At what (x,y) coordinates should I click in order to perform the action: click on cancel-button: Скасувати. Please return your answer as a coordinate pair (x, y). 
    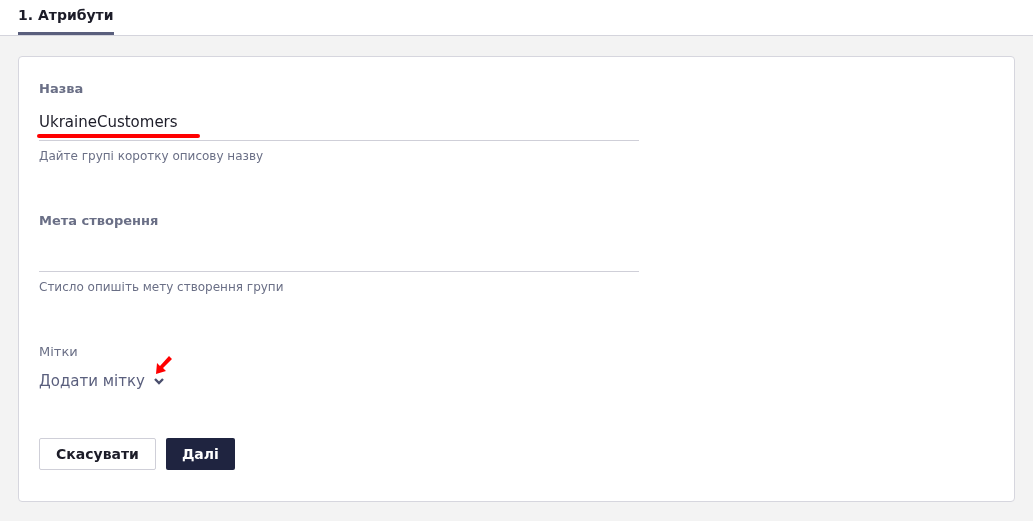
    Looking at the image, I should click on (97, 454).